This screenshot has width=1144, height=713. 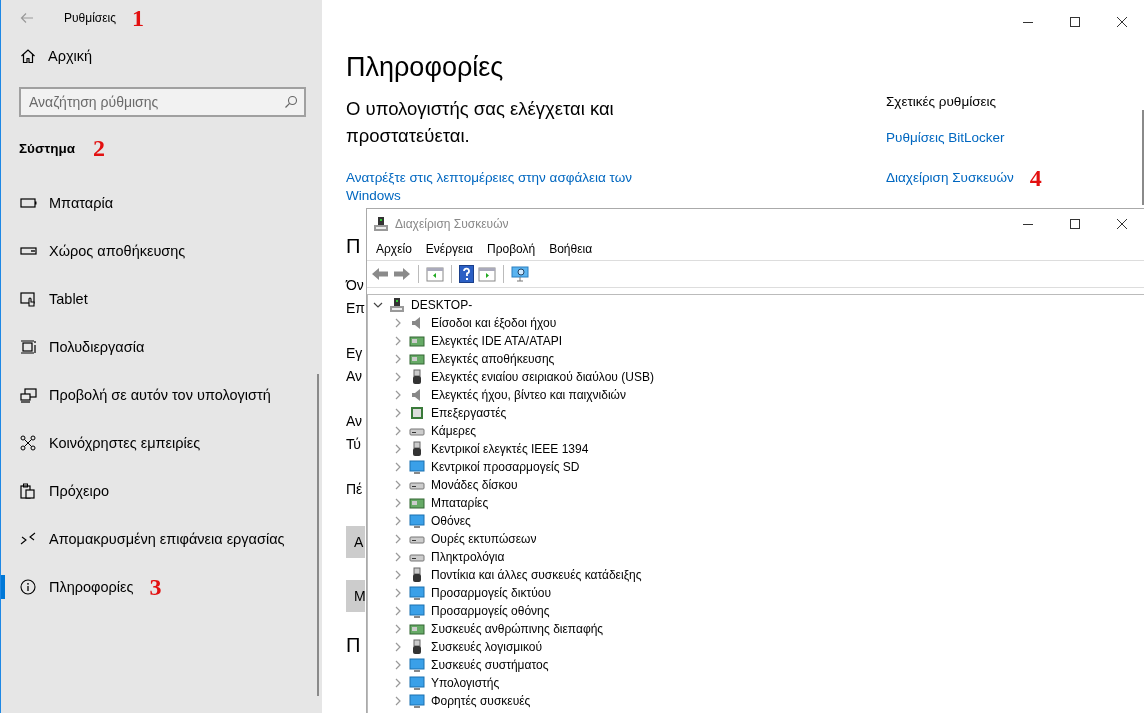 I want to click on collapse-icon, so click(x=378, y=305).